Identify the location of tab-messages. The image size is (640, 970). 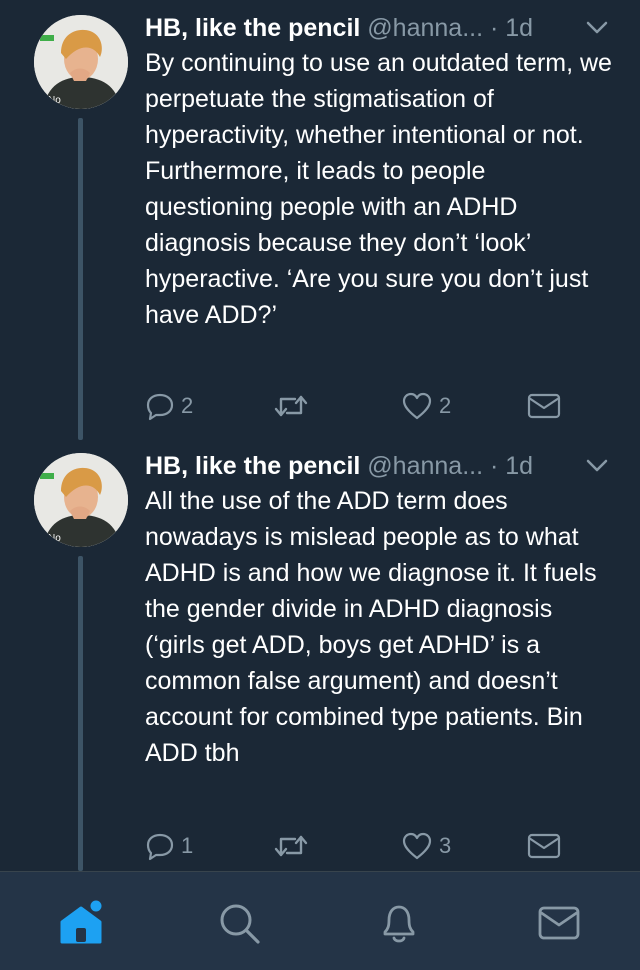
(559, 923).